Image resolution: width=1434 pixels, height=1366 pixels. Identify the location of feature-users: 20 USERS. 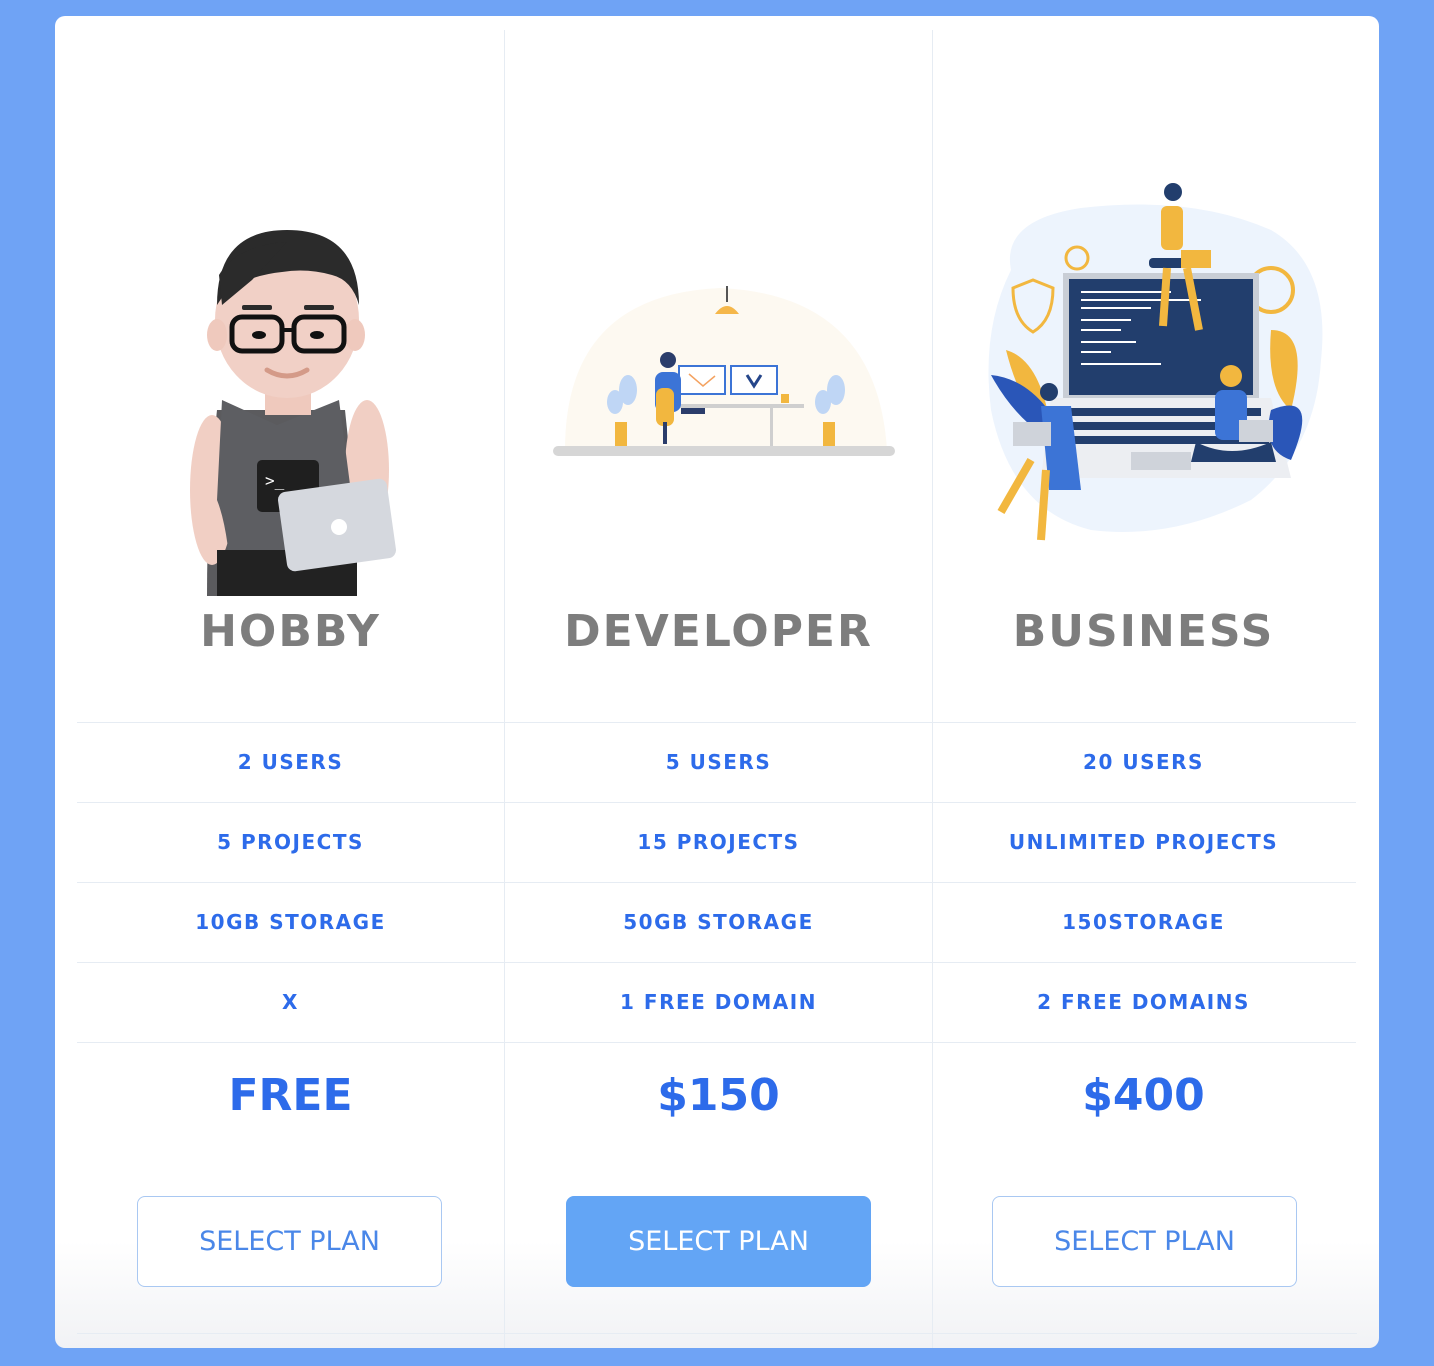
(1143, 763).